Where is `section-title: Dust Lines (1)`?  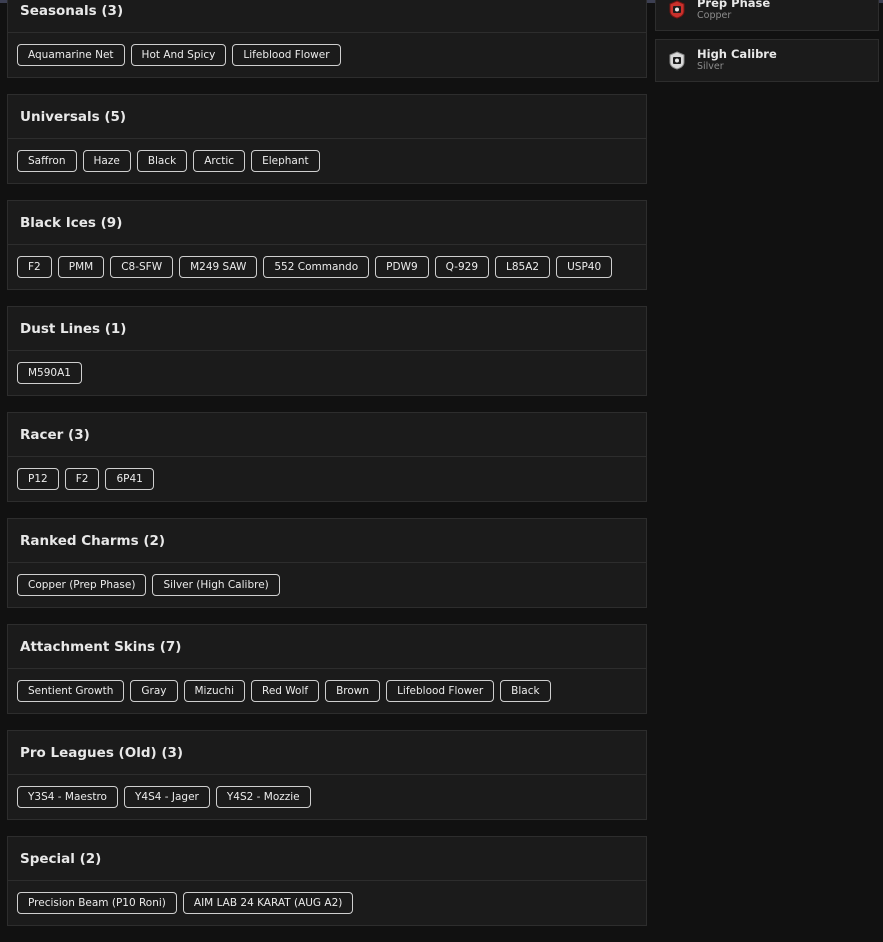 section-title: Dust Lines (1) is located at coordinates (327, 329).